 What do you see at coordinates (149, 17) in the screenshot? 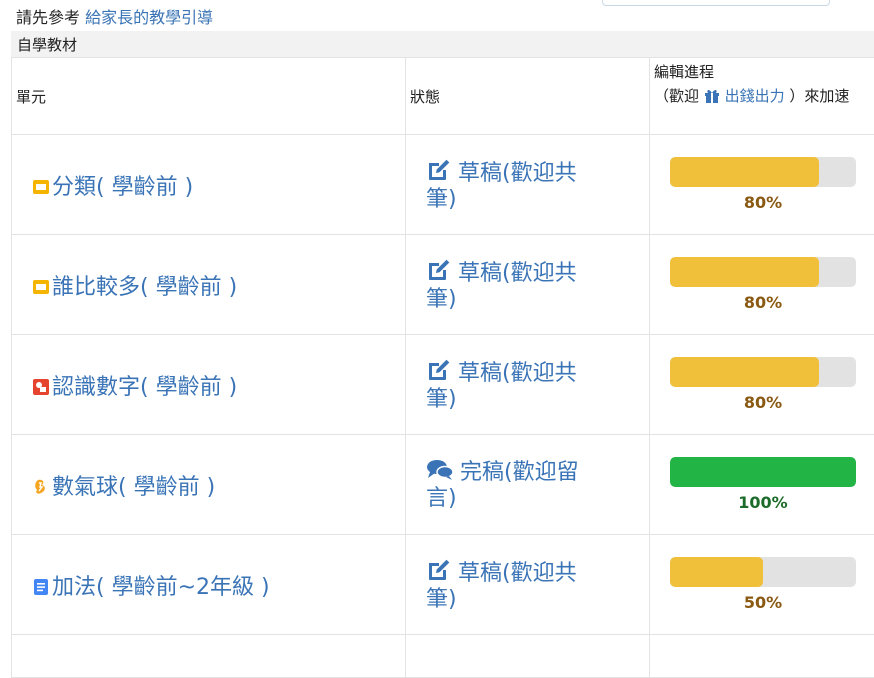
I see `parent-guide-link: 給家長的教學引導` at bounding box center [149, 17].